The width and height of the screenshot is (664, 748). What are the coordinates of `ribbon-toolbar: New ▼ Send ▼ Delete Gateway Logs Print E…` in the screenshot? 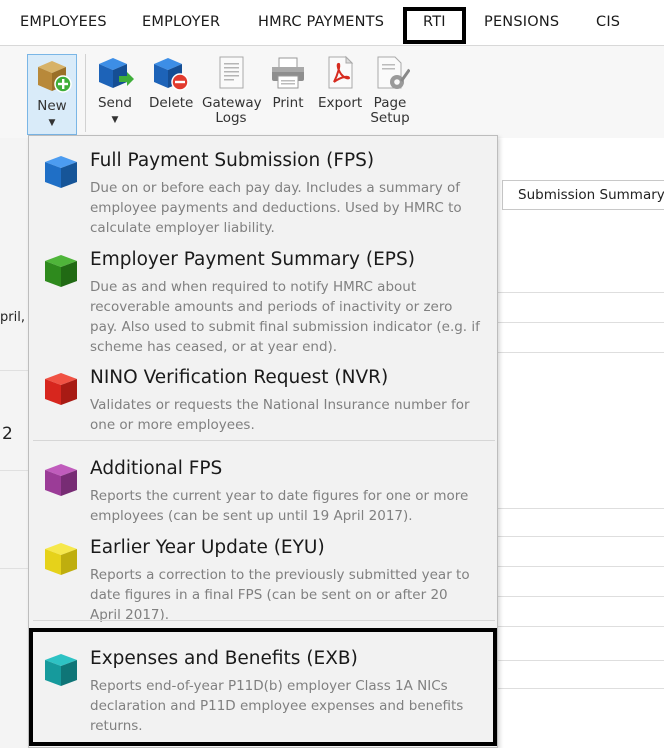 It's located at (332, 92).